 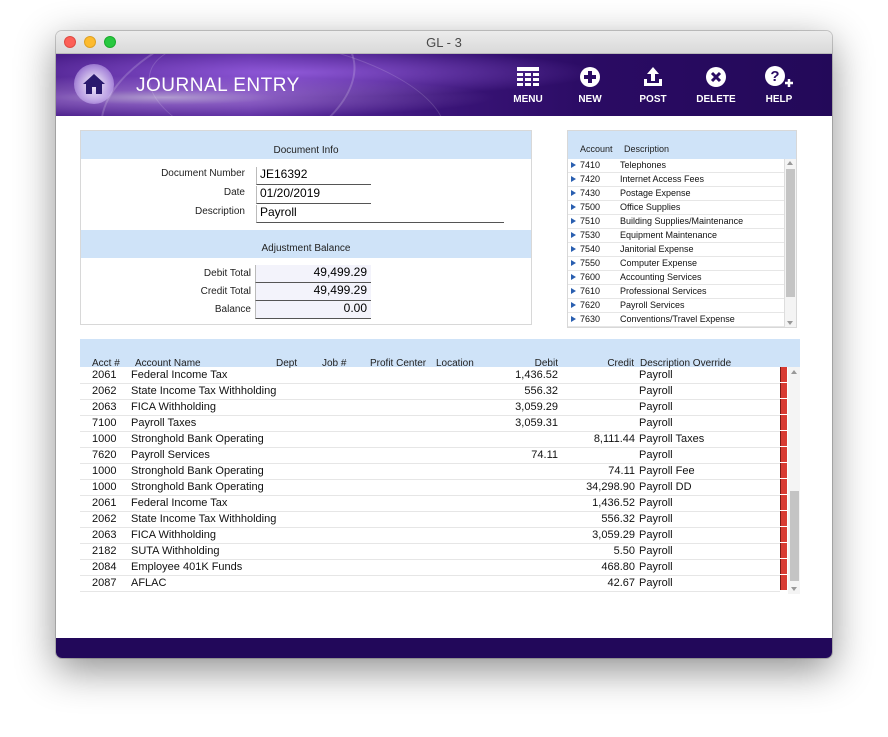 I want to click on account-description: Accounting Services, so click(x=661, y=277).